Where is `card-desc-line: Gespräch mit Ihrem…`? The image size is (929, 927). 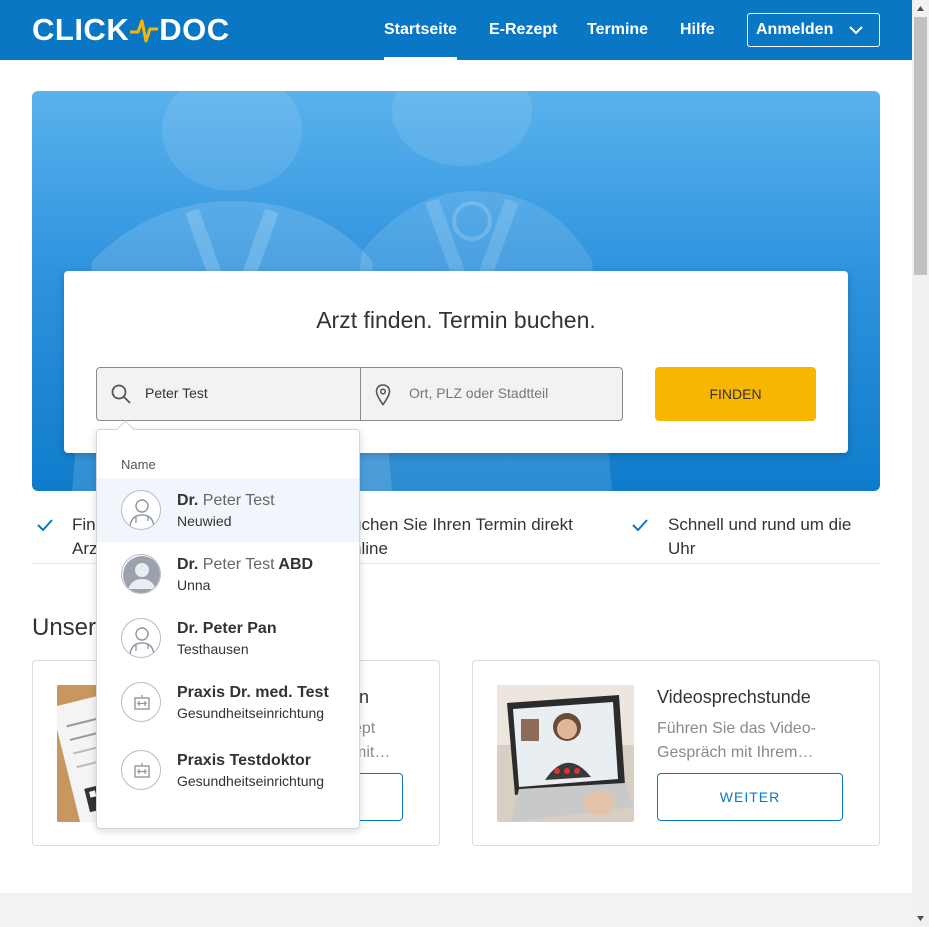 card-desc-line: Gespräch mit Ihrem… is located at coordinates (735, 752).